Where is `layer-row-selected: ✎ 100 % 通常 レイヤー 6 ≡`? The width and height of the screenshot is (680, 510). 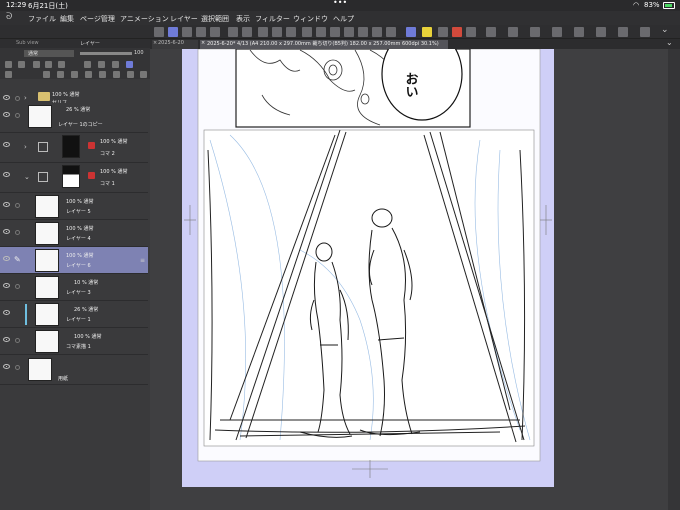
layer-row-selected: ✎ 100 % 通常 レイヤー 6 ≡ is located at coordinates (74, 260).